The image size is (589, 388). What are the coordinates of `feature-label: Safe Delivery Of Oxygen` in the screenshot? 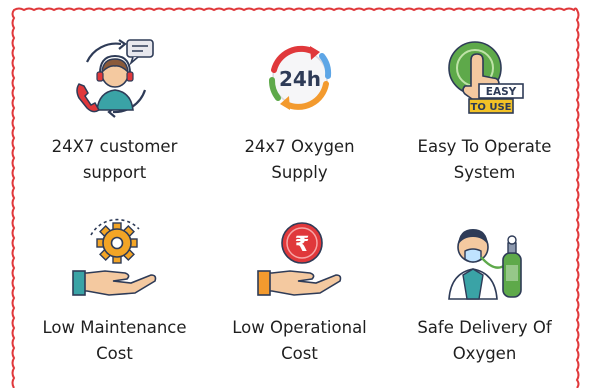 It's located at (484, 340).